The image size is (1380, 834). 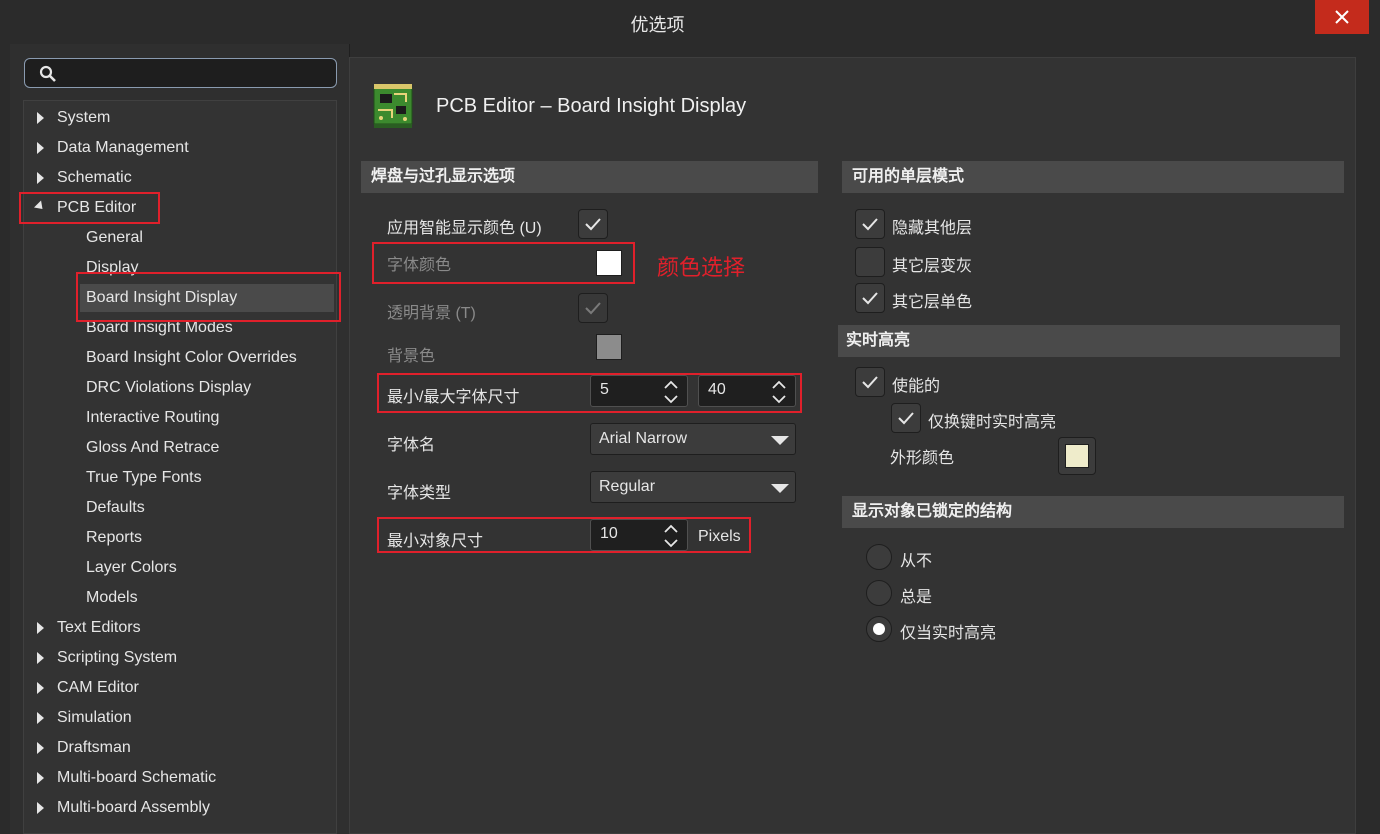 I want to click on tree-item-multi-board-assembly: Multi-board Assembly, so click(x=133, y=808).